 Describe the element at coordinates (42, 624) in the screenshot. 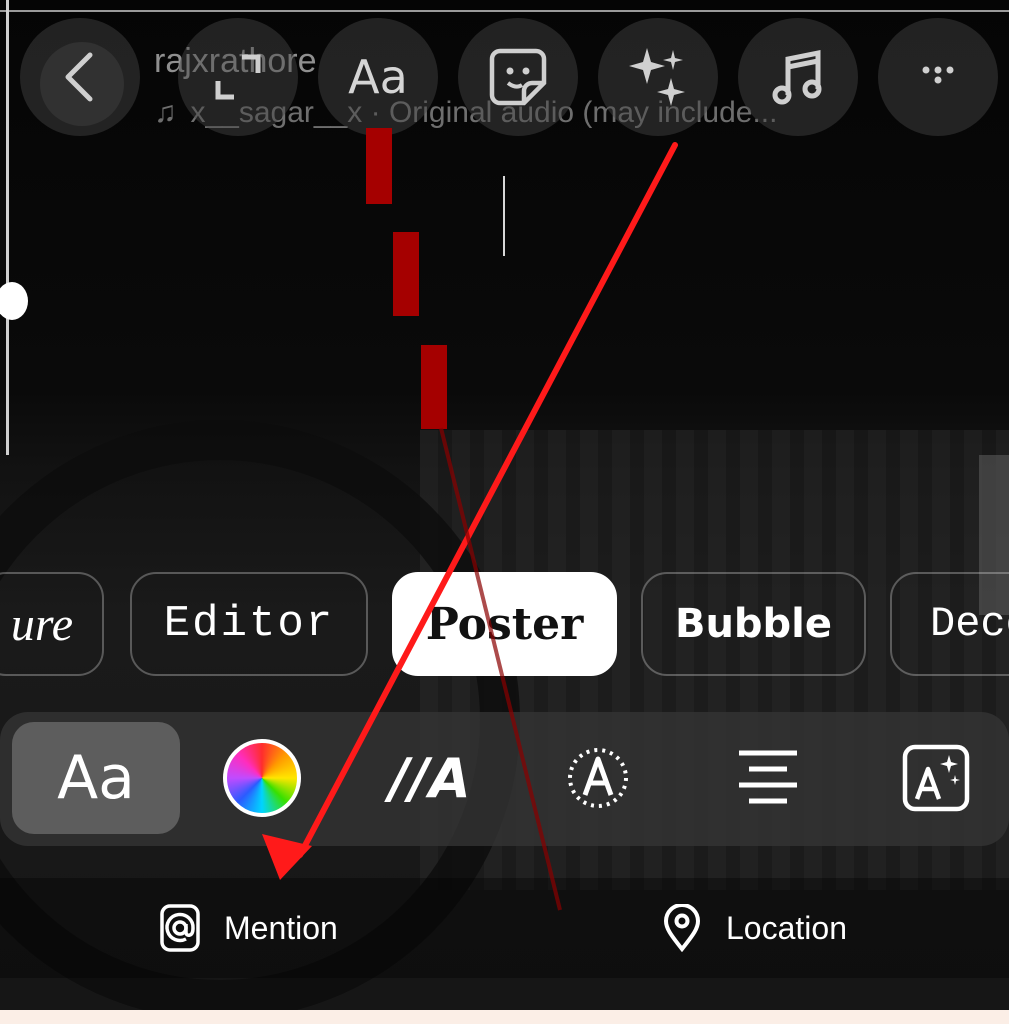

I see `style-label: ure` at that location.